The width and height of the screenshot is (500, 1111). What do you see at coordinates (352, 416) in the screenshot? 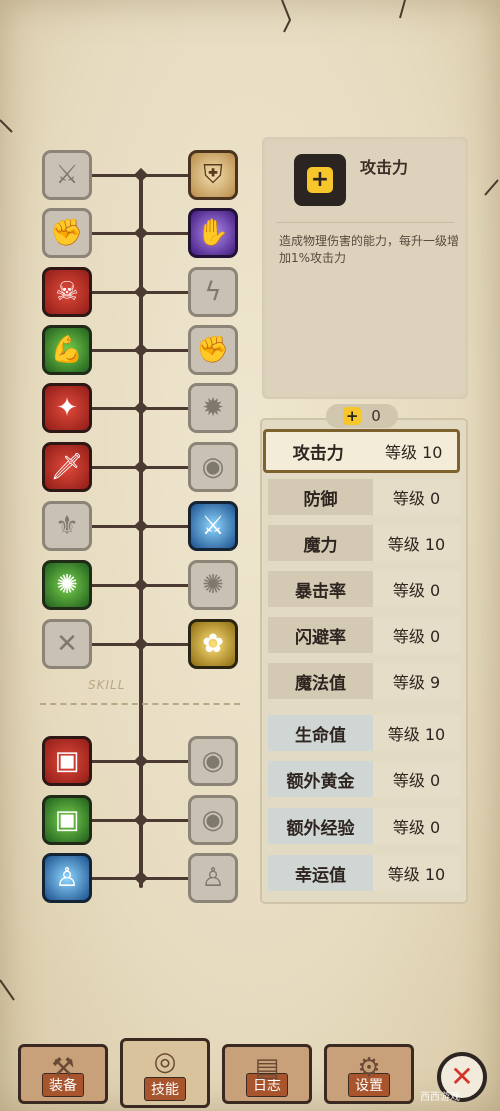
I see `plus-icon: +` at bounding box center [352, 416].